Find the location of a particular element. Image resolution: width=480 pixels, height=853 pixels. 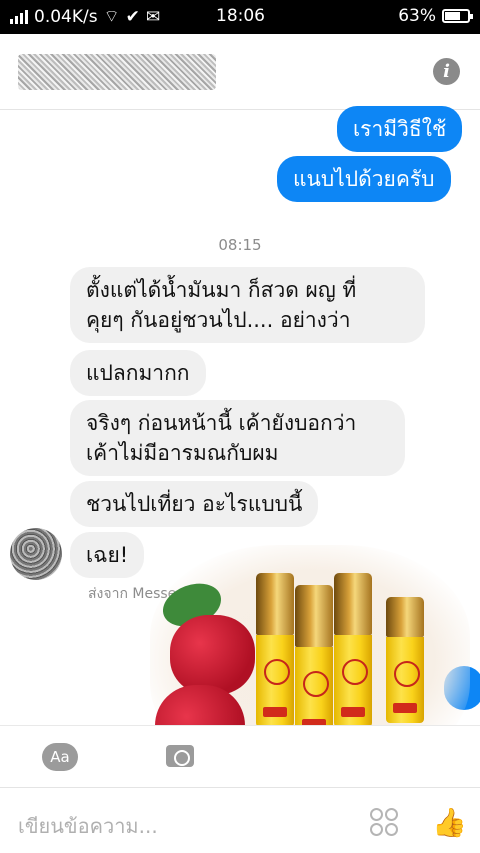

like-icon: 👍 is located at coordinates (449, 822).